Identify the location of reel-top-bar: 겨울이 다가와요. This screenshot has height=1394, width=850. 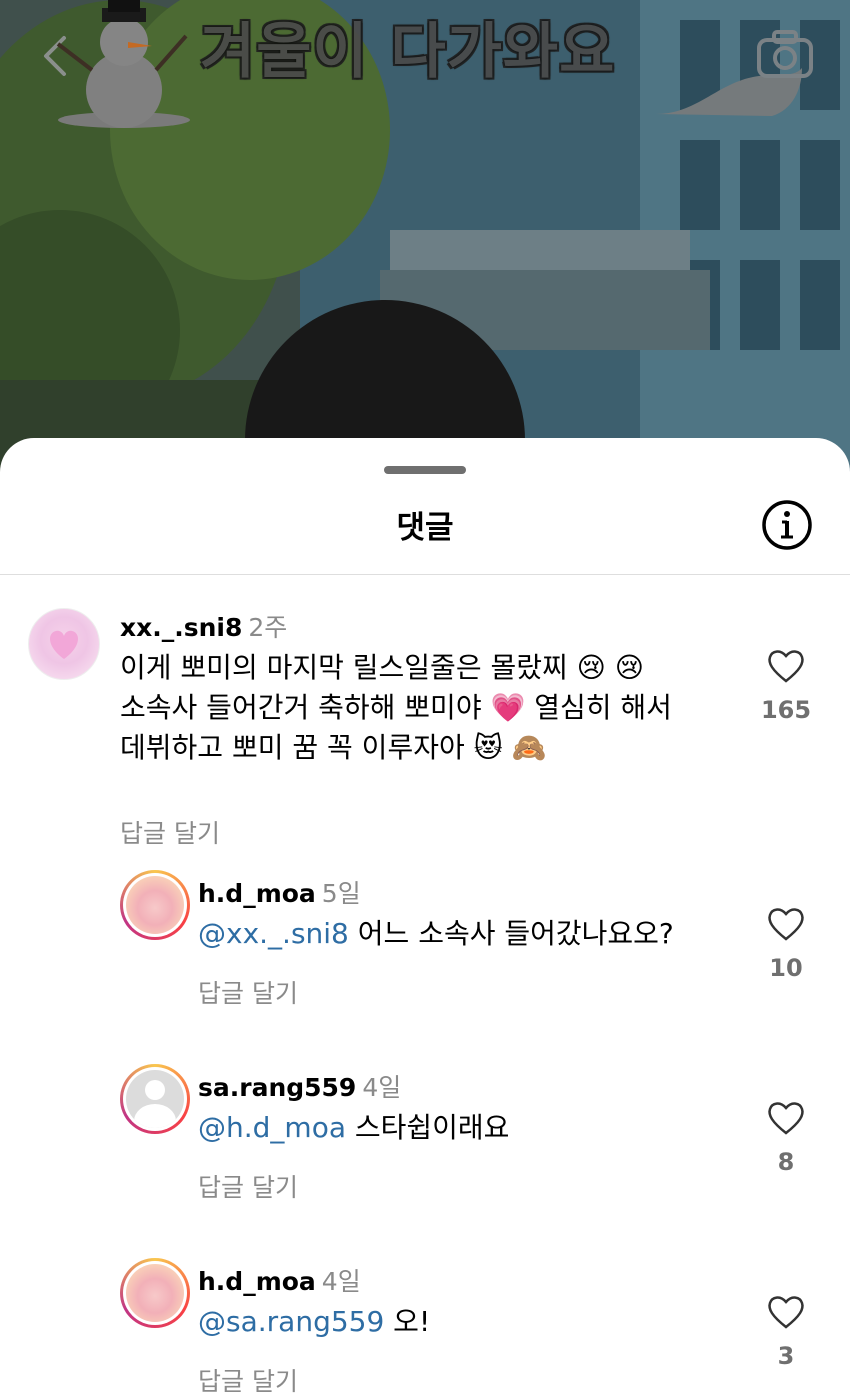
(425, 64).